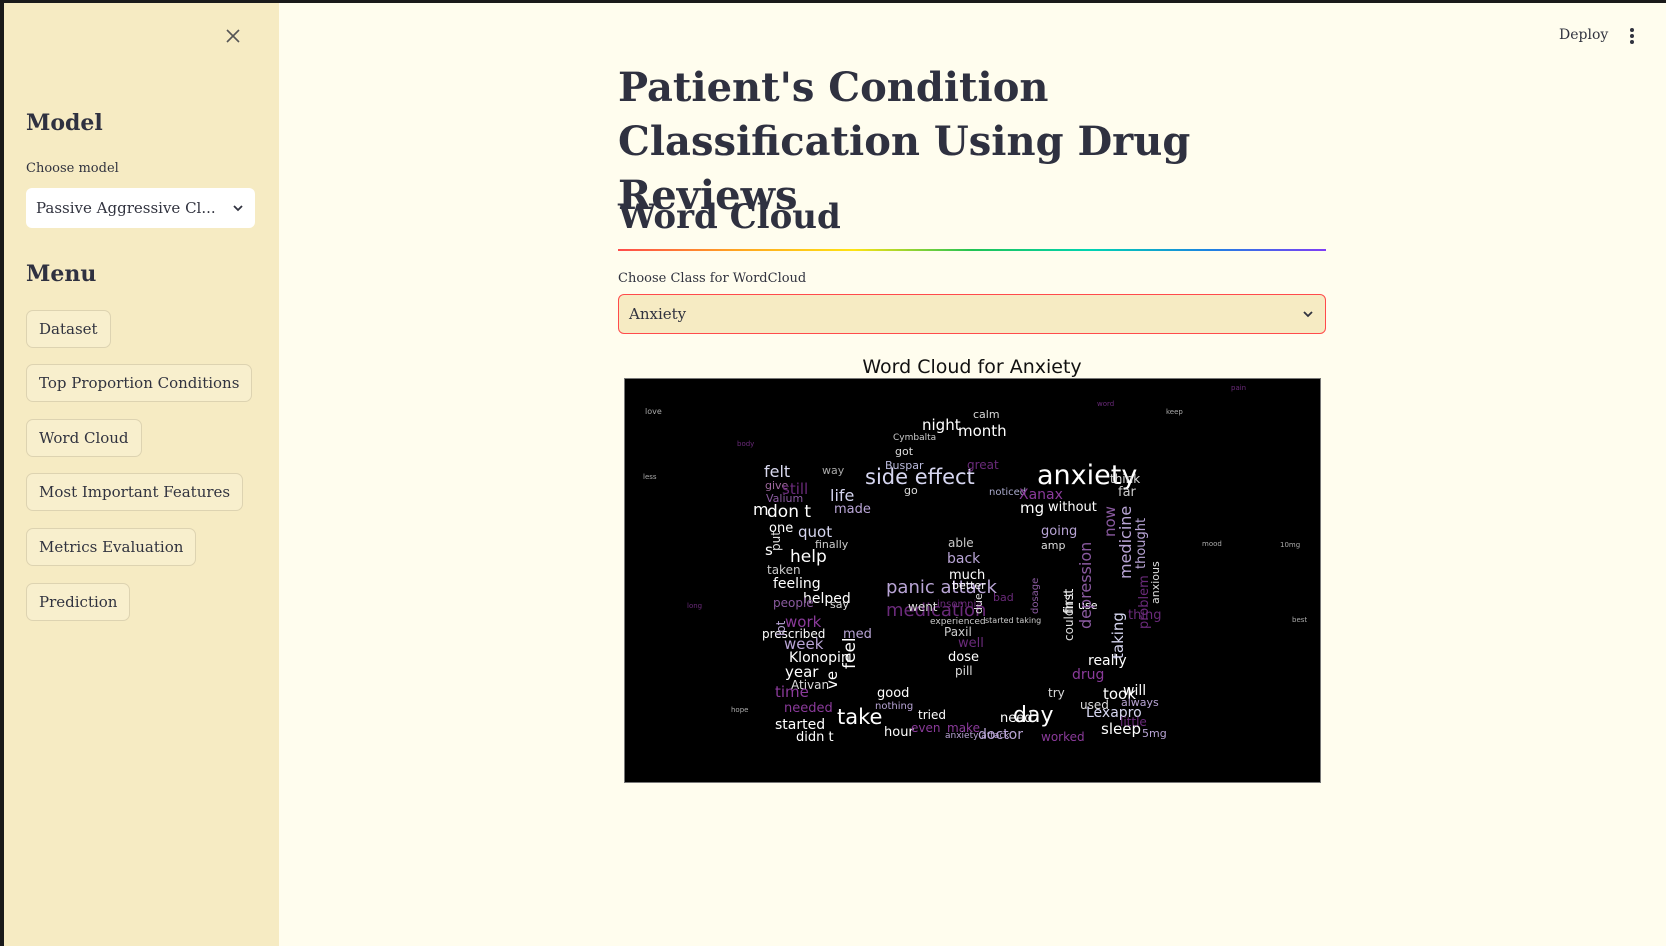  Describe the element at coordinates (111, 547) in the screenshot. I see `menu-button-metrics-evaluation: Metrics Evaluation` at that location.